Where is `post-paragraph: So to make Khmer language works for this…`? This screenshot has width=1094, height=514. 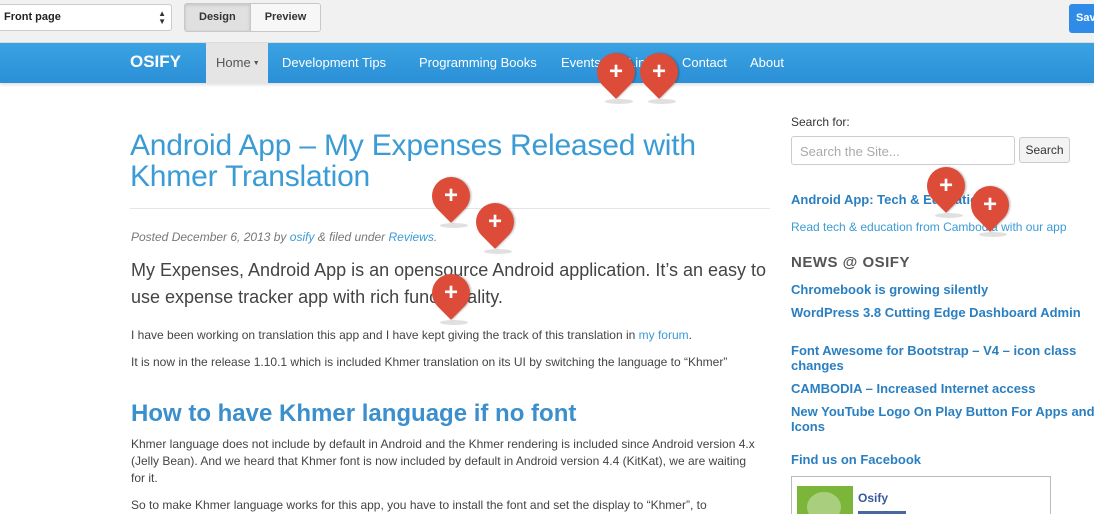
post-paragraph: So to make Khmer language works for this… is located at coordinates (419, 505).